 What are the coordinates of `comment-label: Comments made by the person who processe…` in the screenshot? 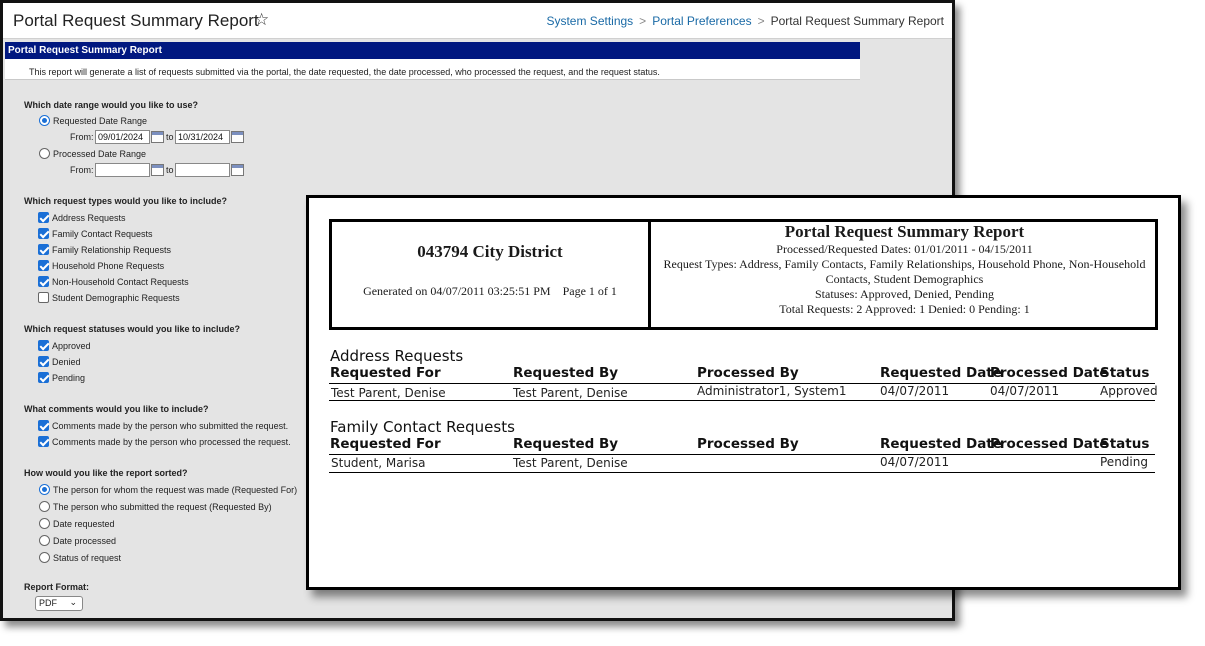 It's located at (171, 441).